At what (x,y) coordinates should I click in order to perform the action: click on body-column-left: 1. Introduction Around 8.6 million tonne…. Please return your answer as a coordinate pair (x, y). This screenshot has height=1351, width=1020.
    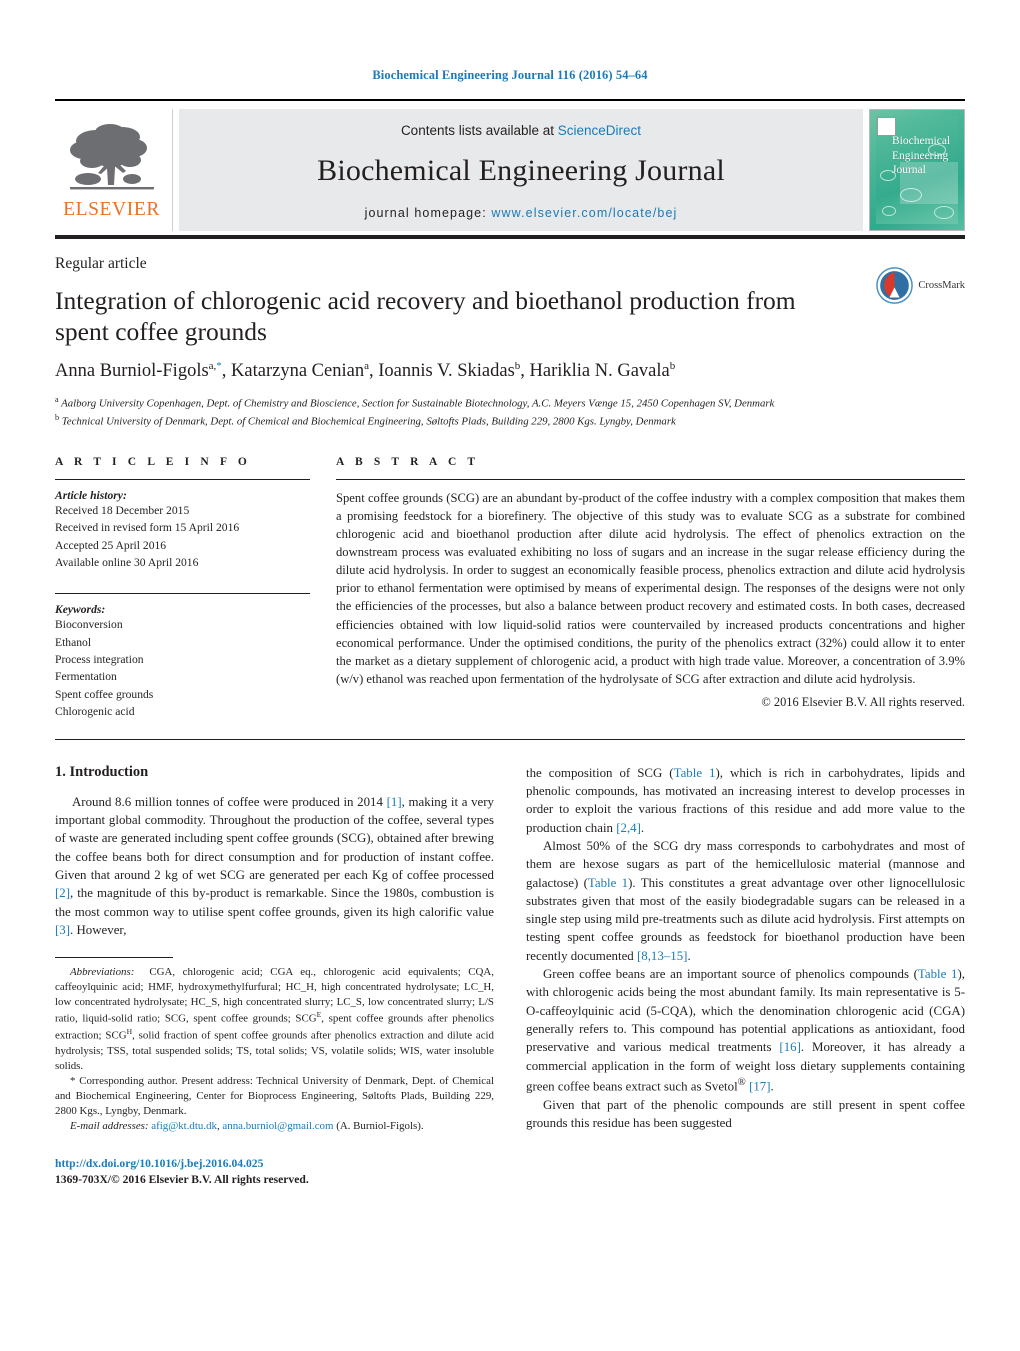
    Looking at the image, I should click on (274, 976).